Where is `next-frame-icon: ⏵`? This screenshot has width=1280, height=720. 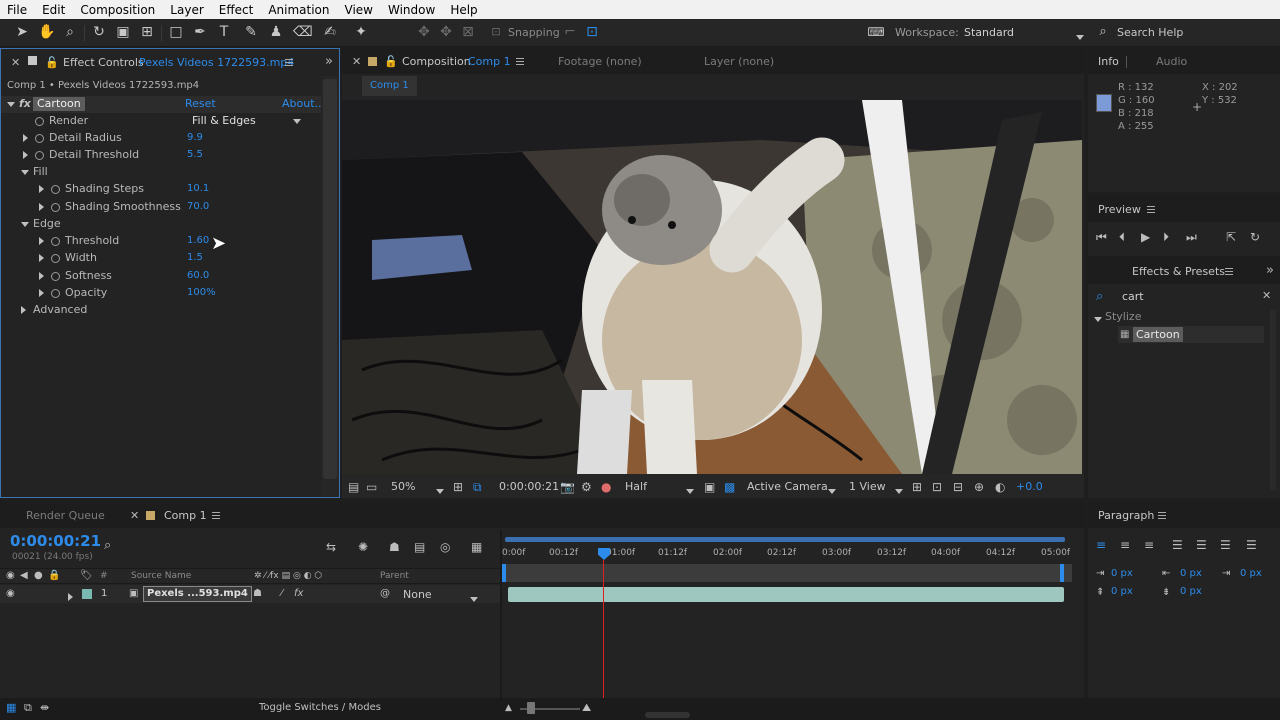 next-frame-icon: ⏵ is located at coordinates (1166, 237).